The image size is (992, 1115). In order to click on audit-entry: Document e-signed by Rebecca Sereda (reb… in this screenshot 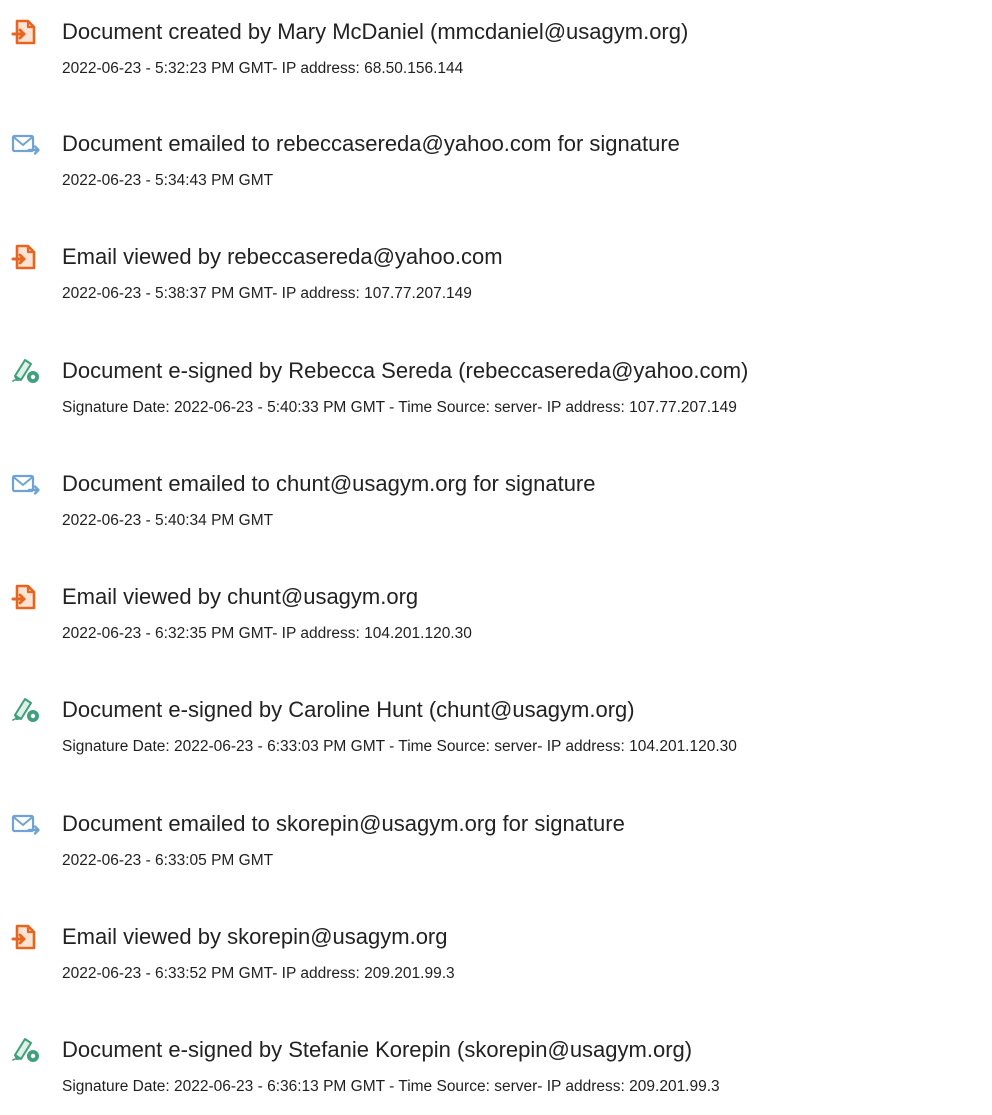, I will do `click(496, 396)`.